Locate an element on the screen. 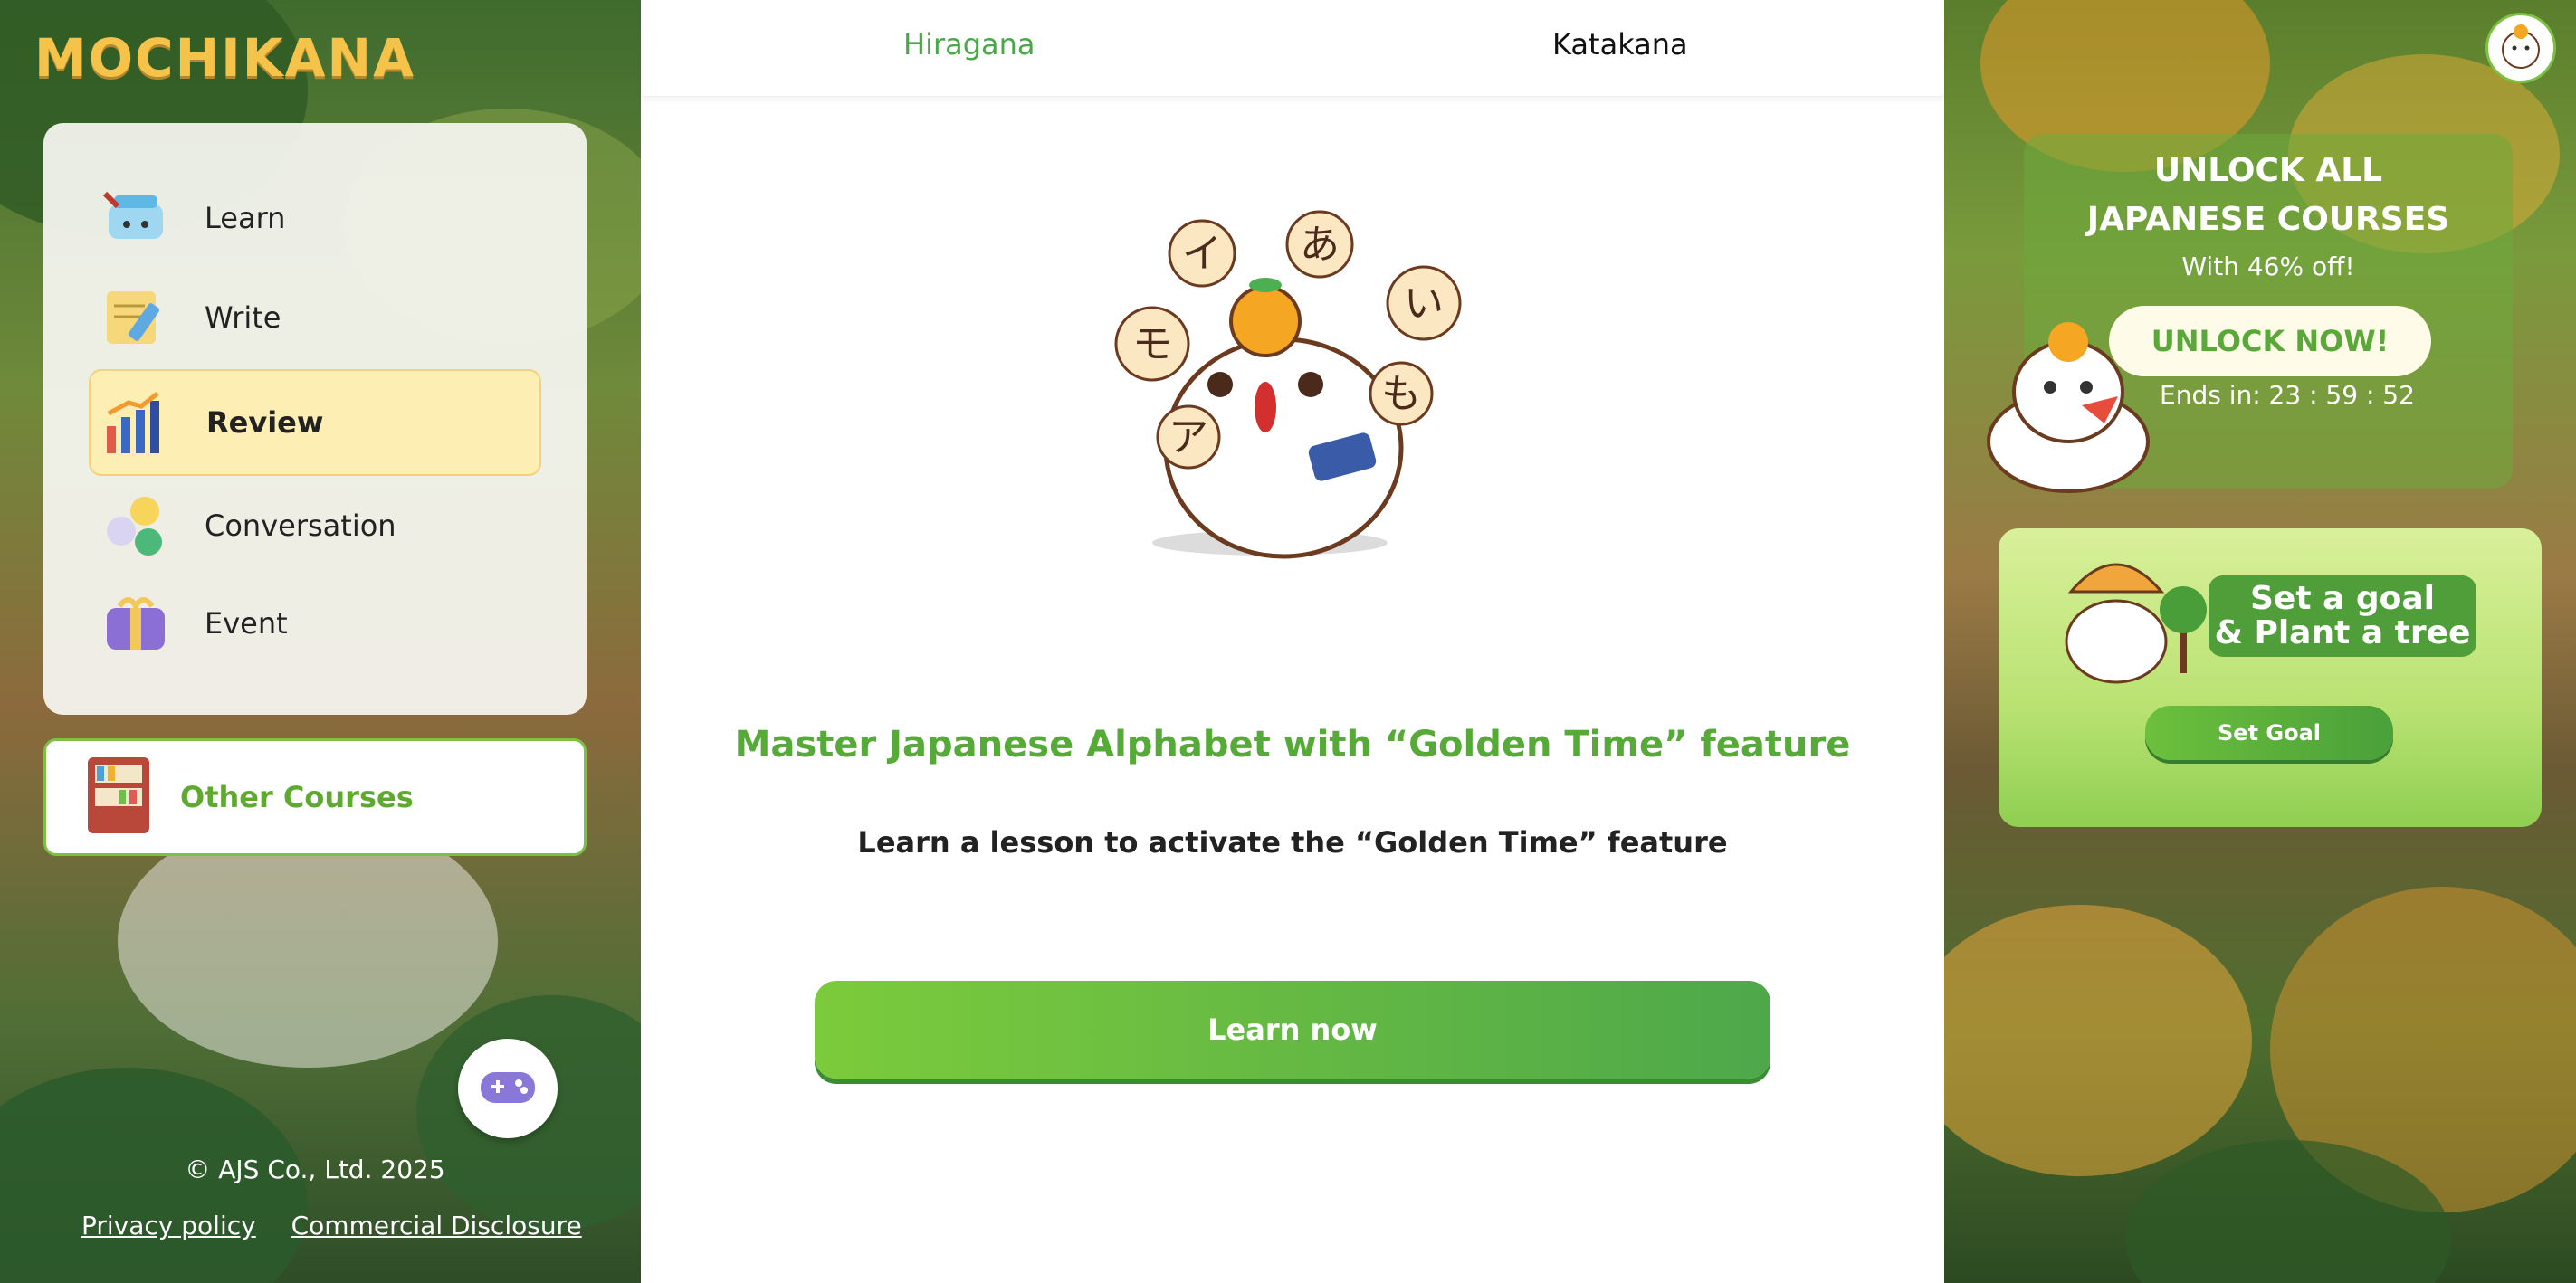 The image size is (2576, 1283). gift-icon is located at coordinates (136, 623).